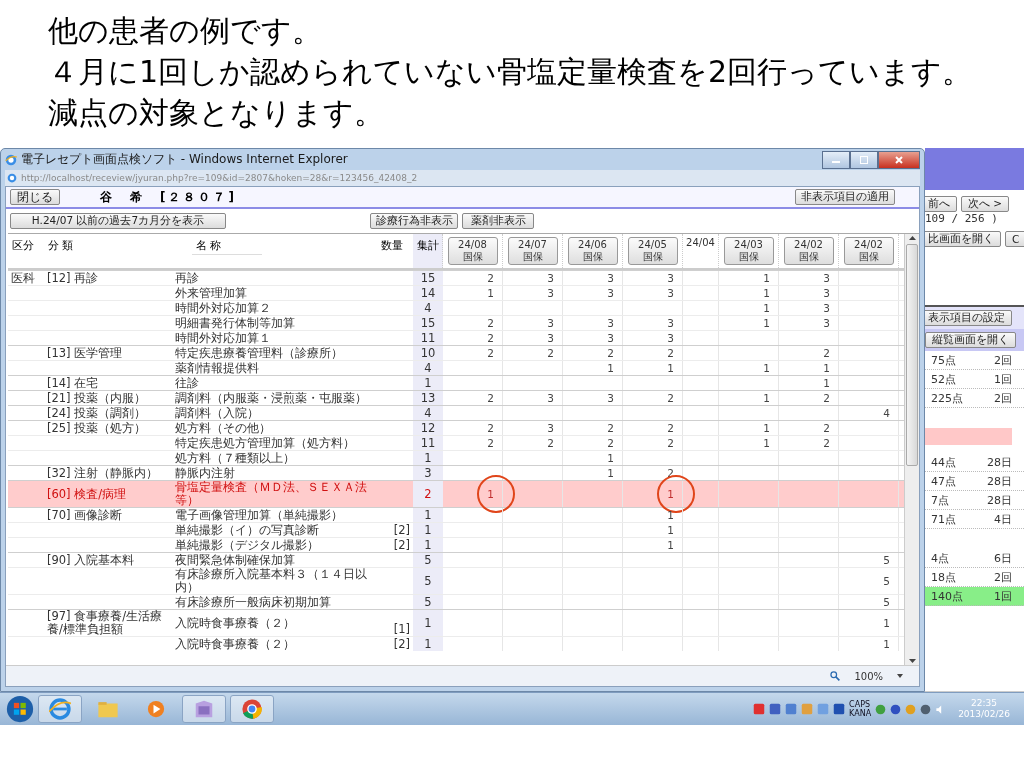 Image resolution: width=1024 pixels, height=768 pixels. Describe the element at coordinates (20, 709) in the screenshot. I see `start-orb-icon` at that location.